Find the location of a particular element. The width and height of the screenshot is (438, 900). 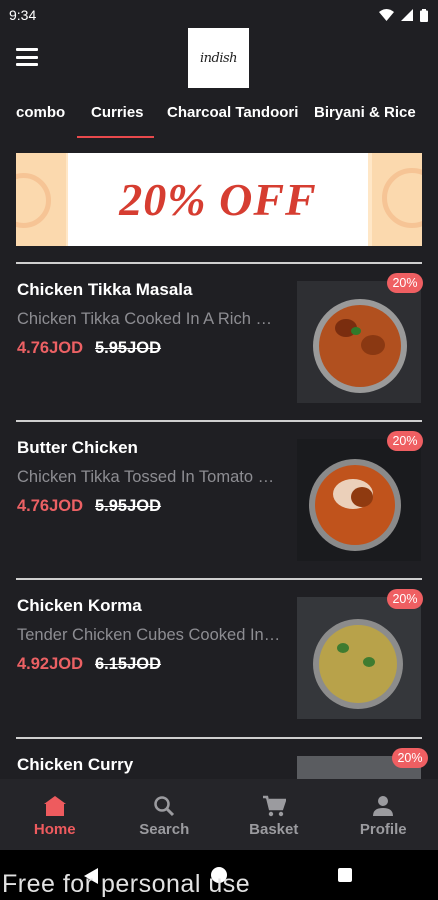

tab-curries: Curries is located at coordinates (117, 112).